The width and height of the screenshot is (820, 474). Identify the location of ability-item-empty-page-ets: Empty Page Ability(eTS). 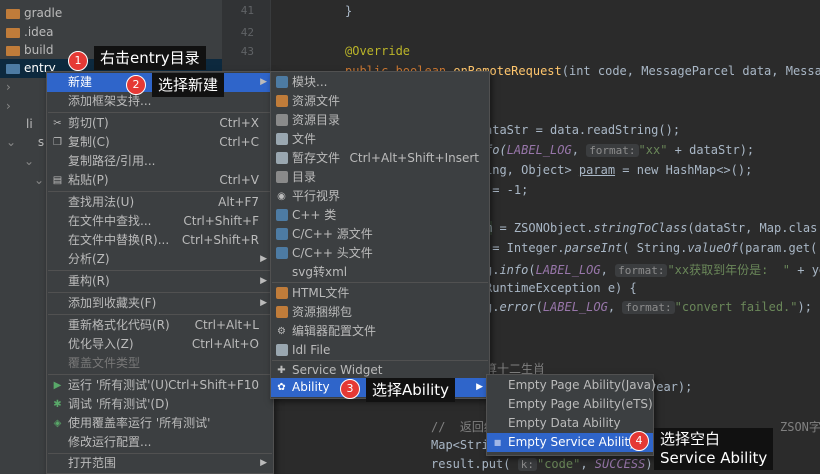
(570, 404).